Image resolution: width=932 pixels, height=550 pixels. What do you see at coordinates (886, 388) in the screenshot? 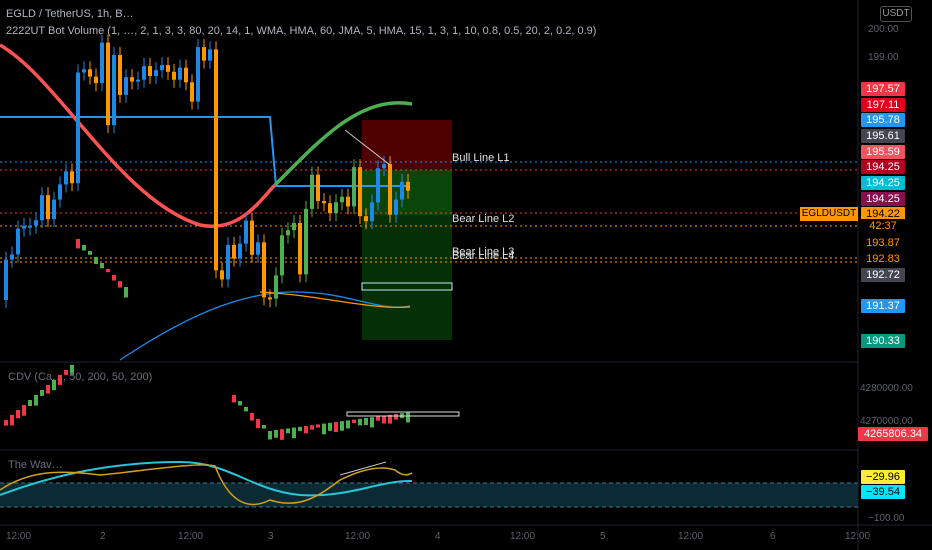
I see `price-tick: 4280000.00` at bounding box center [886, 388].